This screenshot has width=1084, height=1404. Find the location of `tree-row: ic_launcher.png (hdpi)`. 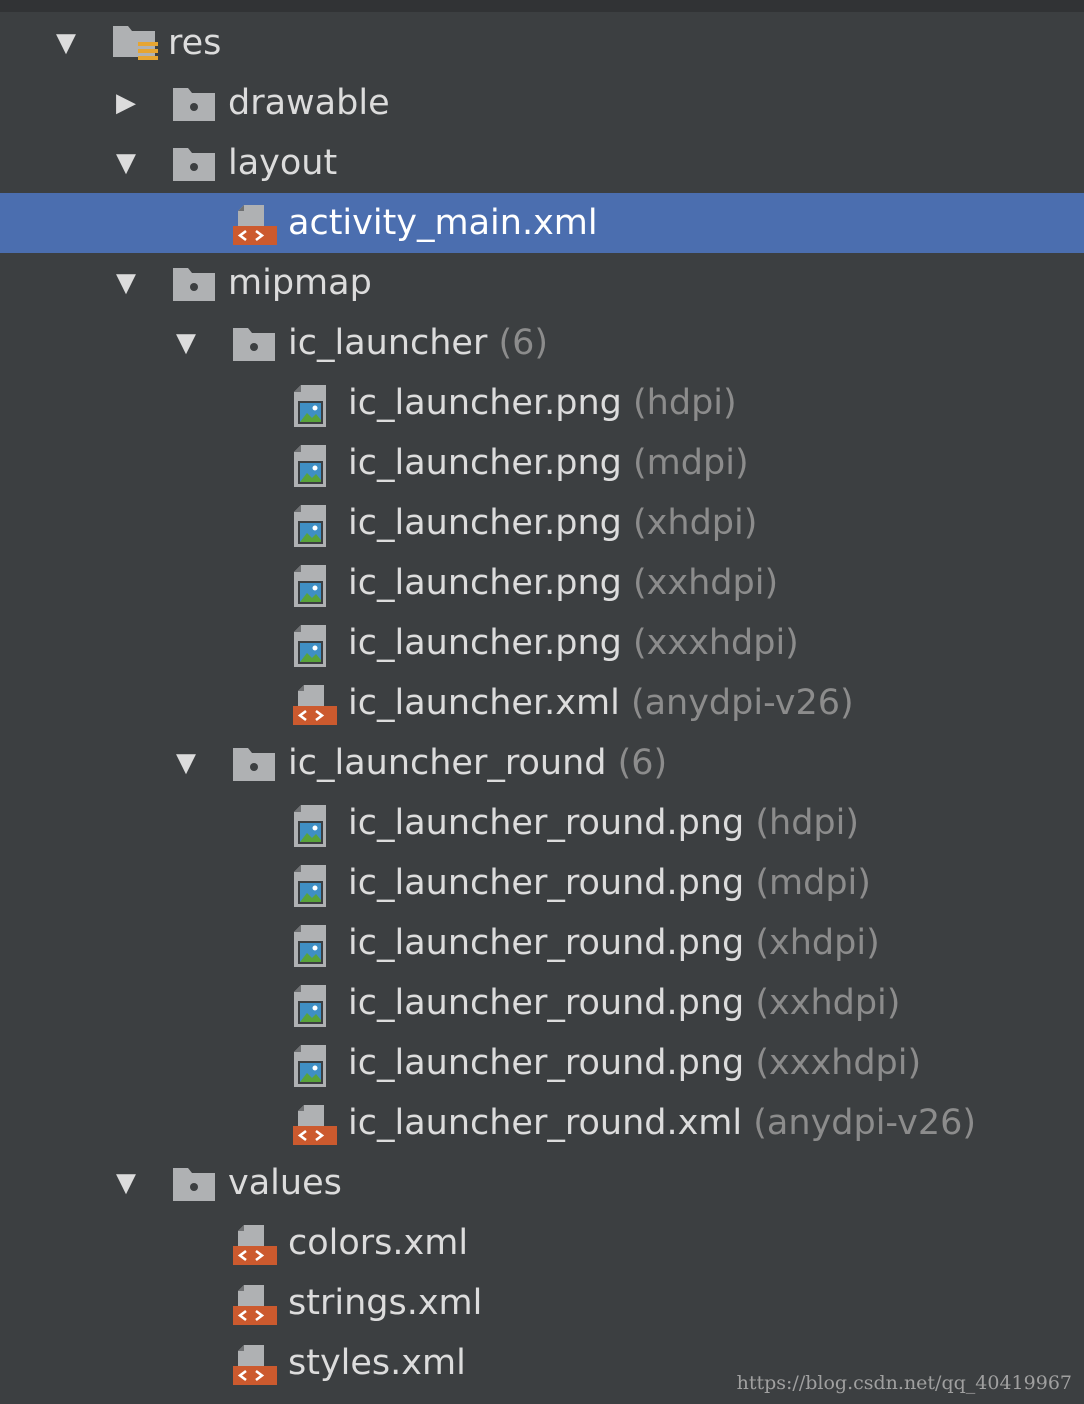

tree-row: ic_launcher.png (hdpi) is located at coordinates (542, 403).